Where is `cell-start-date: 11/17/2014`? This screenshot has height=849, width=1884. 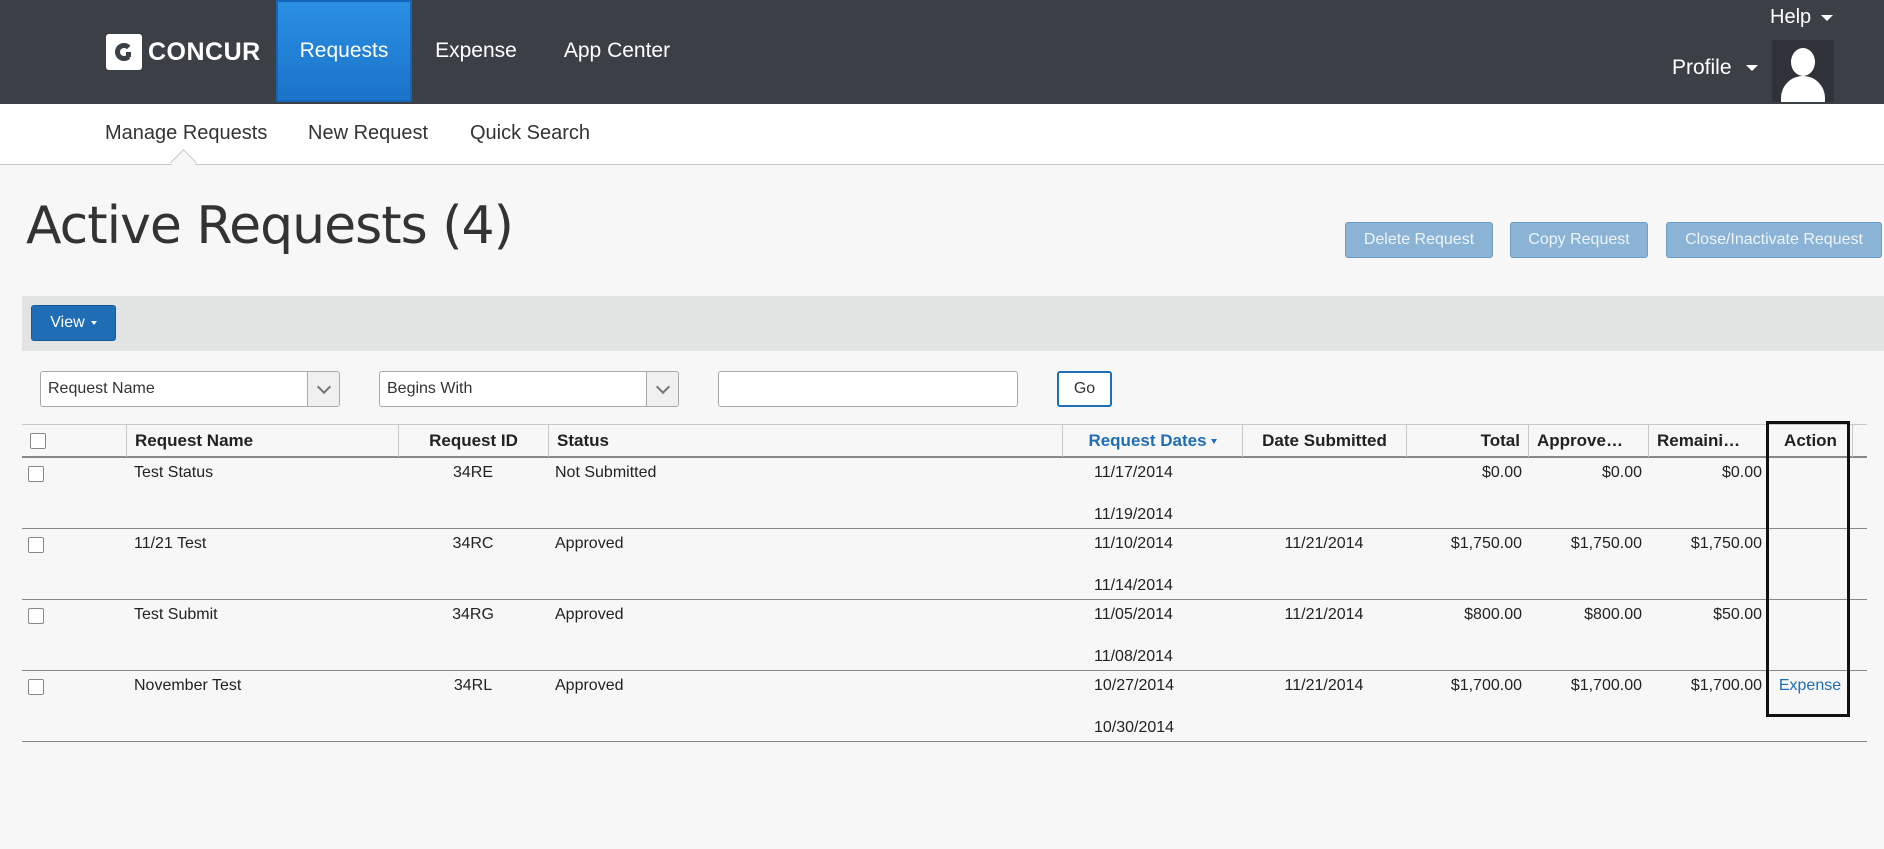
cell-start-date: 11/17/2014 is located at coordinates (1133, 472).